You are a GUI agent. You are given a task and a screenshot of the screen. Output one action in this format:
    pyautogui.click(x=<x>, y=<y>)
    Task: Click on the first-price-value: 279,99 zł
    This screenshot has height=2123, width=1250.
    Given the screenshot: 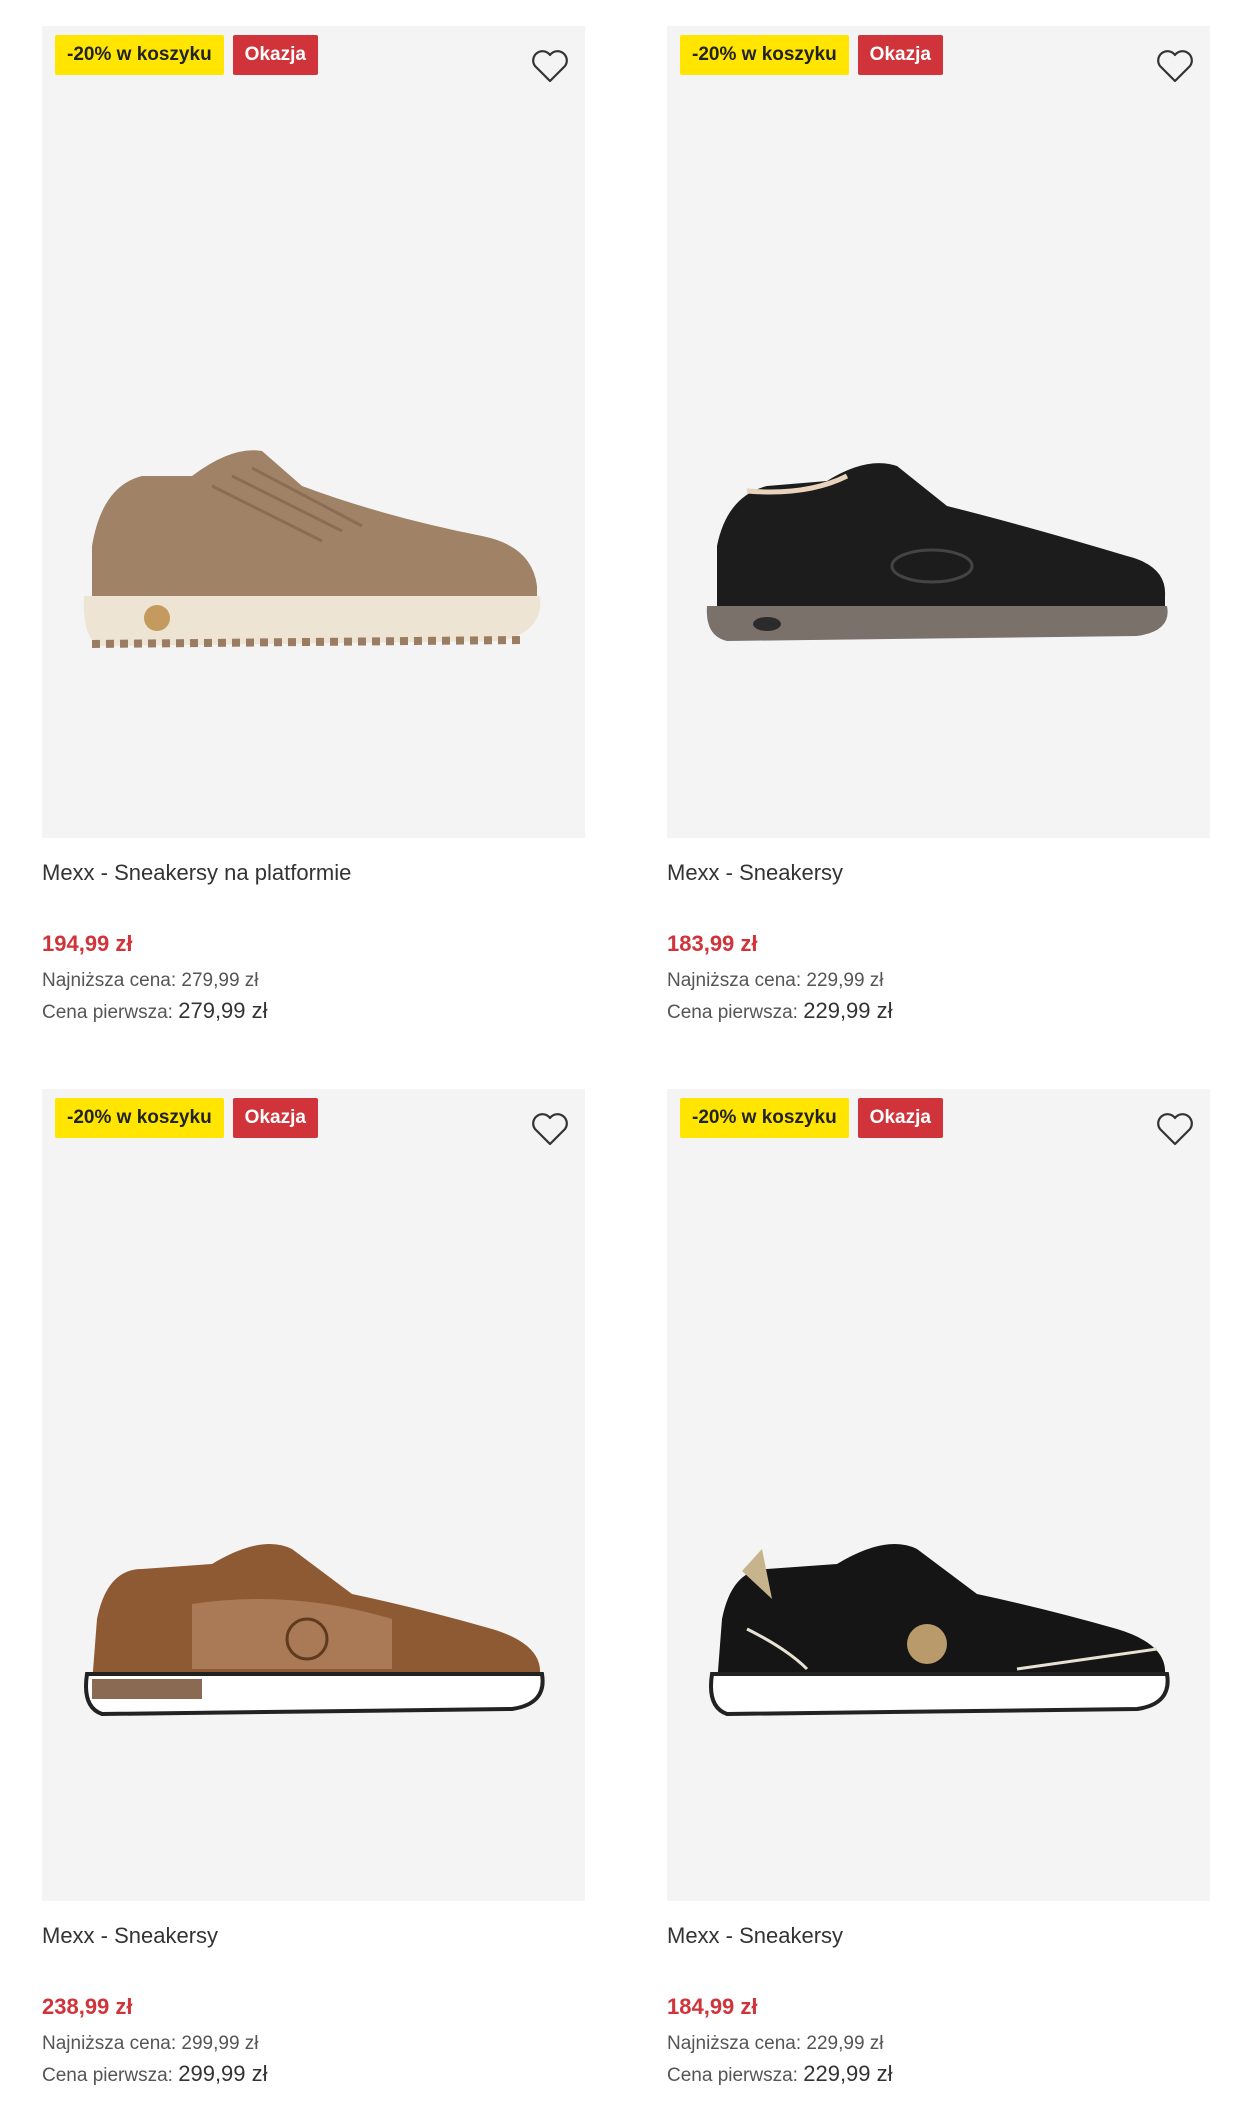 What is the action you would take?
    pyautogui.click(x=223, y=1010)
    